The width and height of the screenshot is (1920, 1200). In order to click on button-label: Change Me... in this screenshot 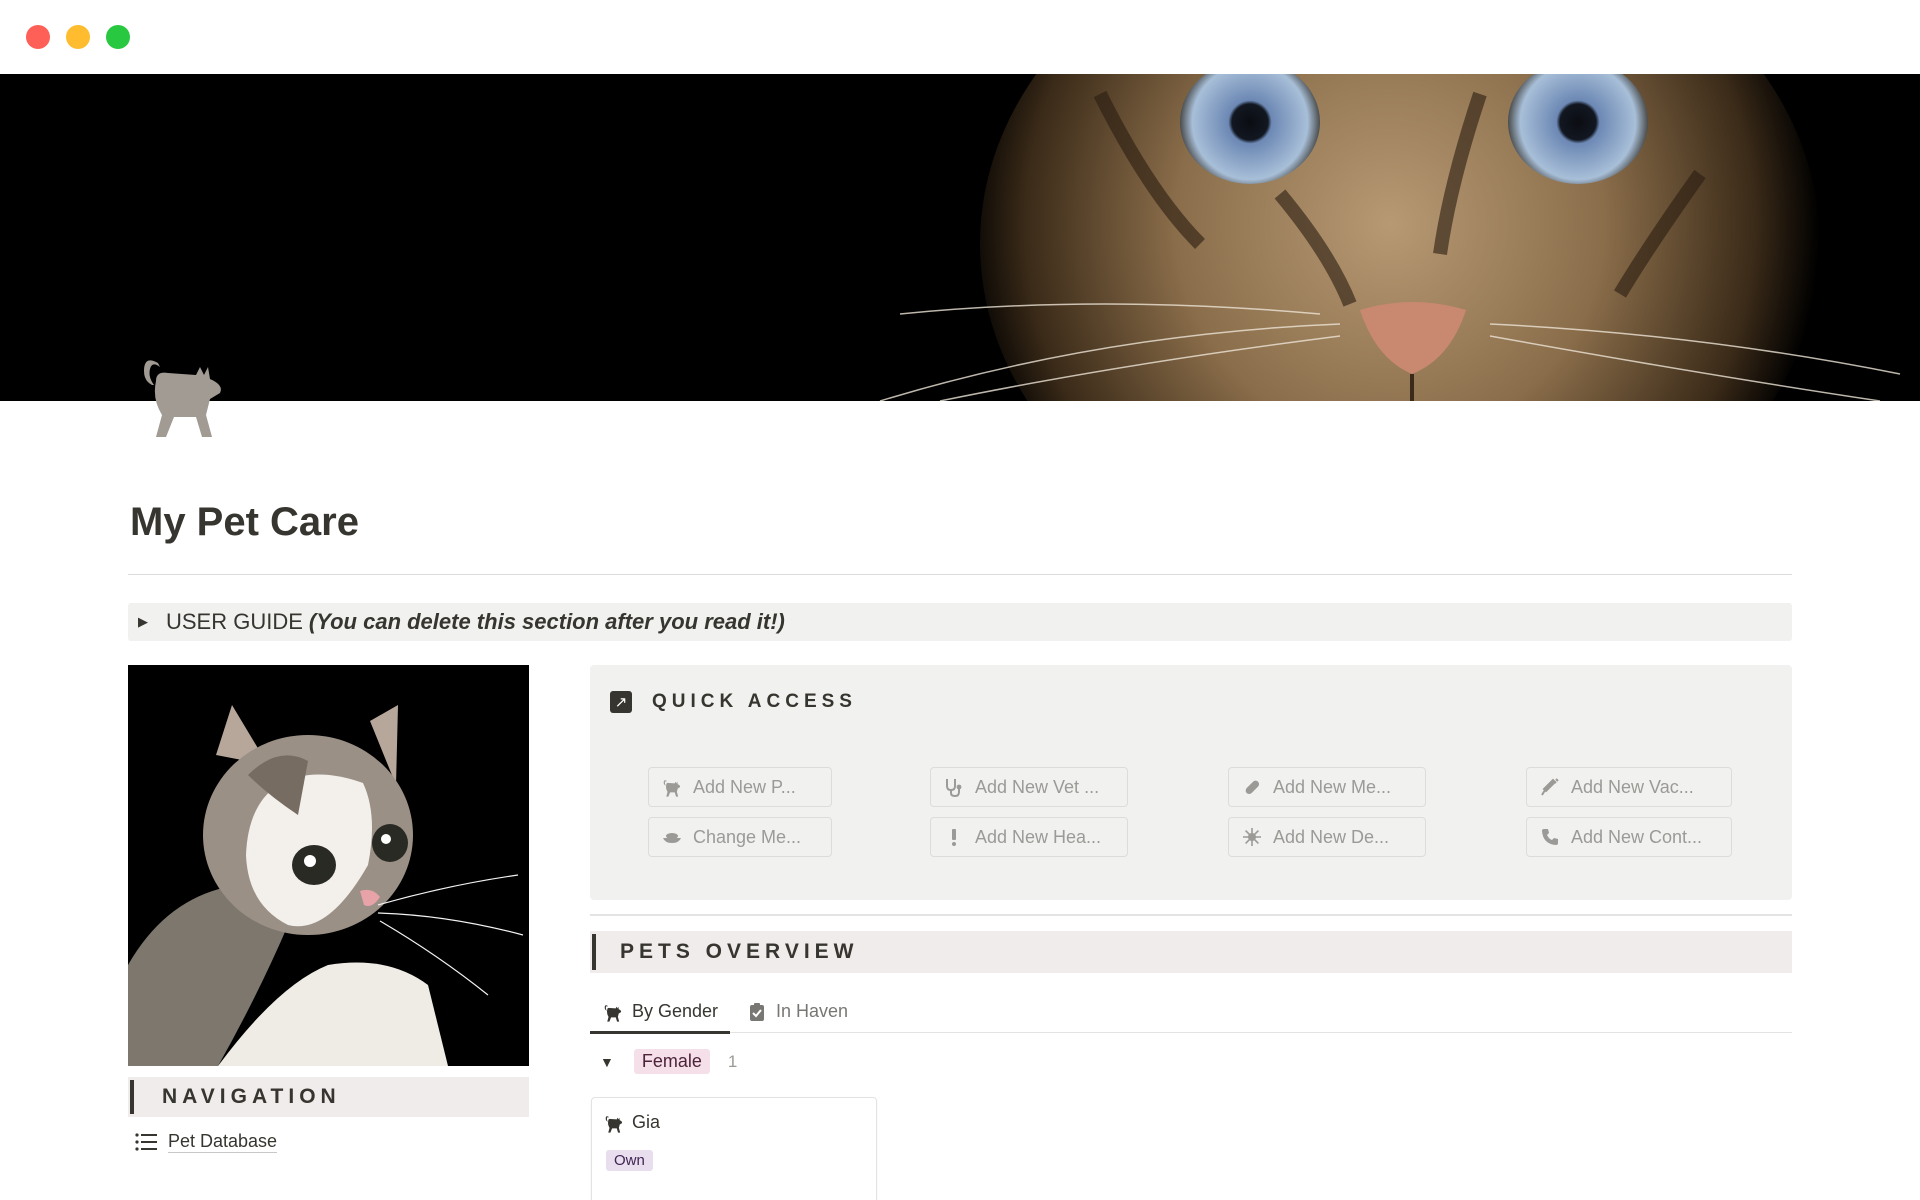, I will do `click(747, 836)`.